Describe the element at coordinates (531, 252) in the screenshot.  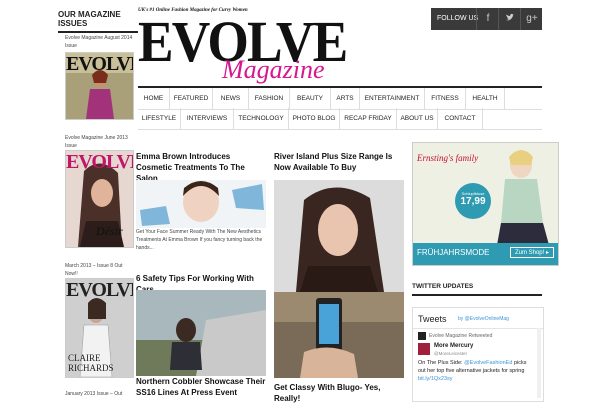
I see `ad-shop-button: Zum Shop! ▸` at that location.